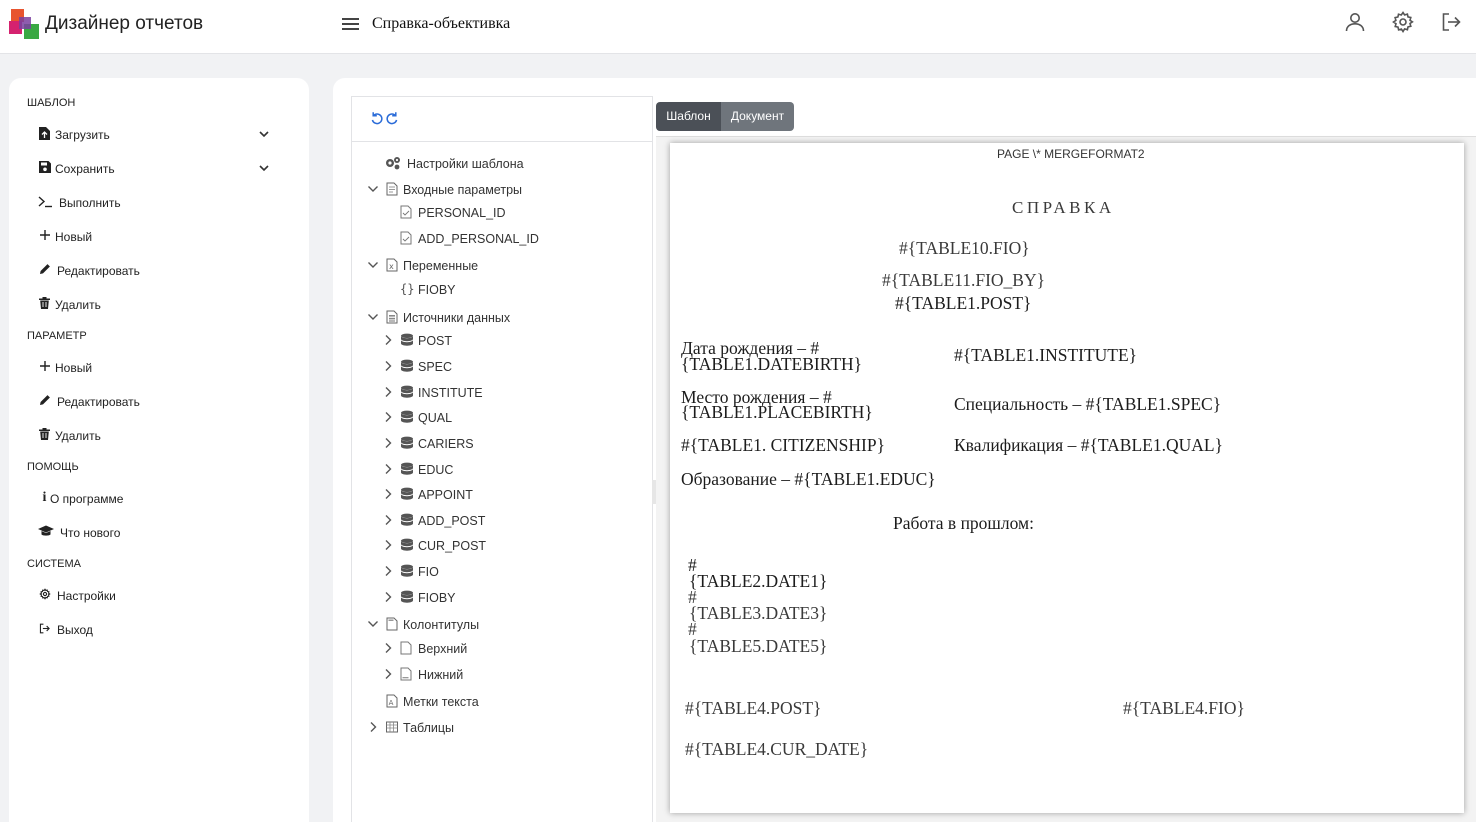 The height and width of the screenshot is (822, 1476). What do you see at coordinates (44, 594) in the screenshot?
I see `gear-icon` at bounding box center [44, 594].